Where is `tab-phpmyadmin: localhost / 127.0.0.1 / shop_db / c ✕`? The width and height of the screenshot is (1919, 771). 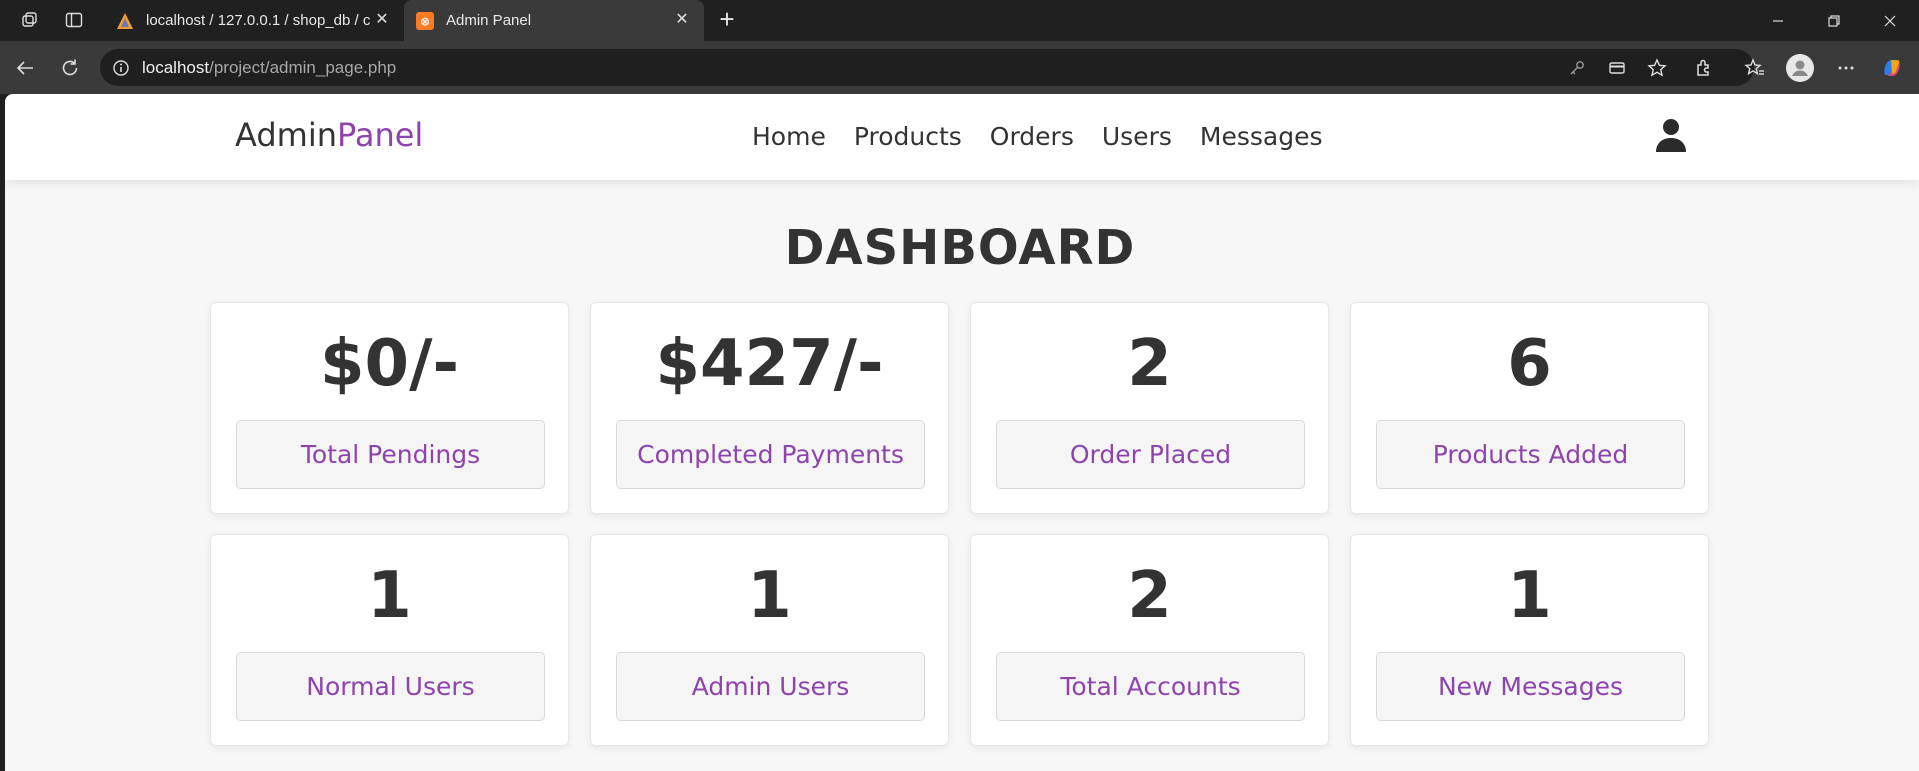 tab-phpmyadmin: localhost / 127.0.0.1 / shop_db / c ✕ is located at coordinates (254, 20).